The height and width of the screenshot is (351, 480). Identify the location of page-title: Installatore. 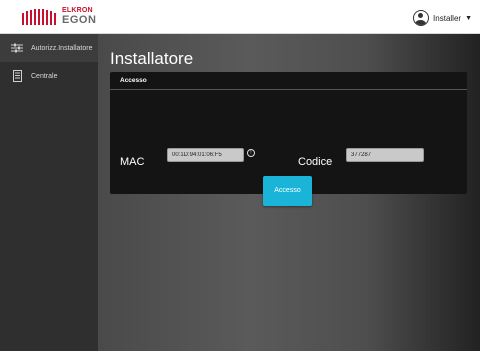
(152, 58).